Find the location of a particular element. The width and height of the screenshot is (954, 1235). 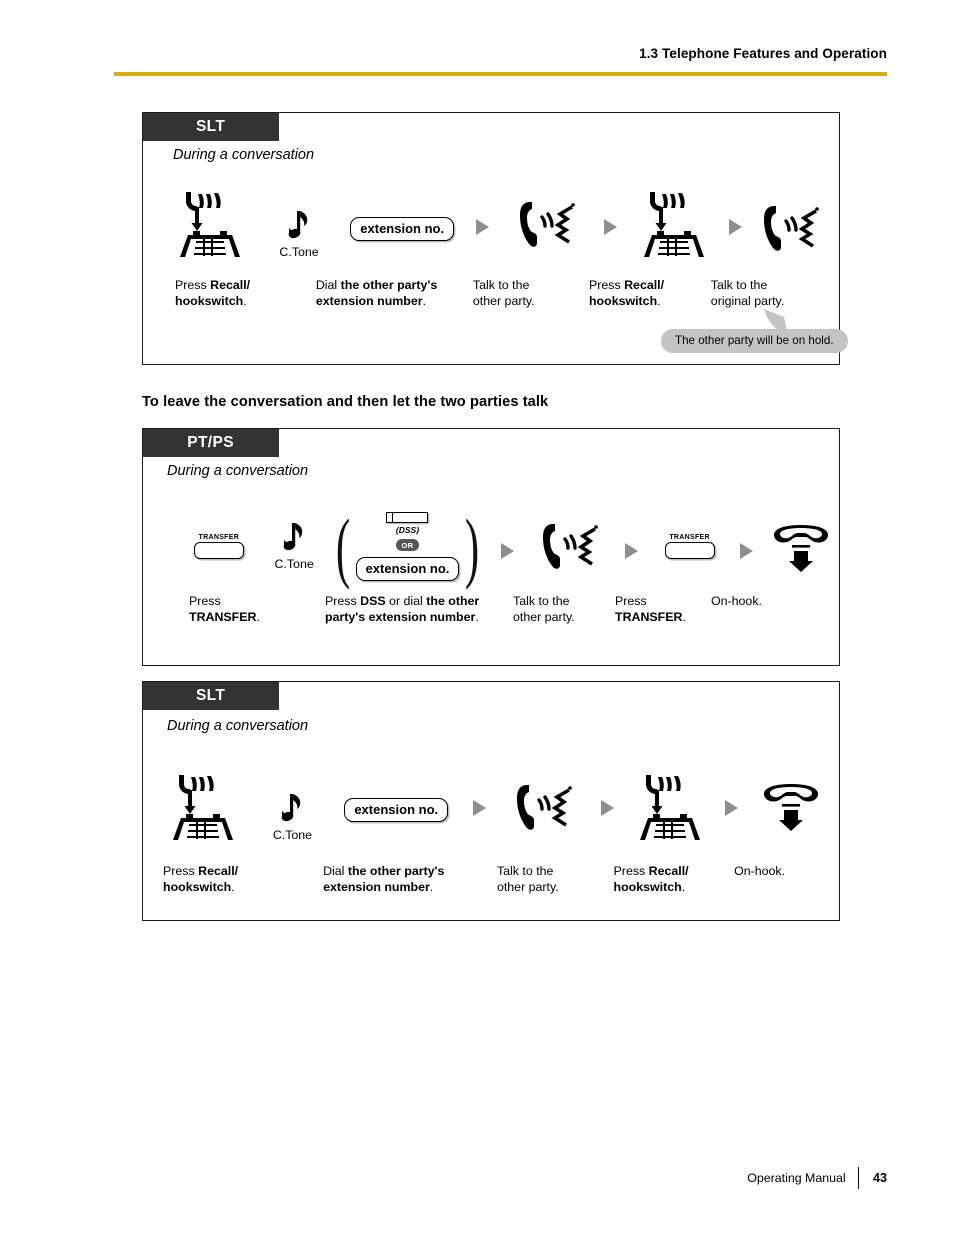

step-dss-or-extension: ( (DSS) OR extension no. ) is located at coordinates (408, 546).